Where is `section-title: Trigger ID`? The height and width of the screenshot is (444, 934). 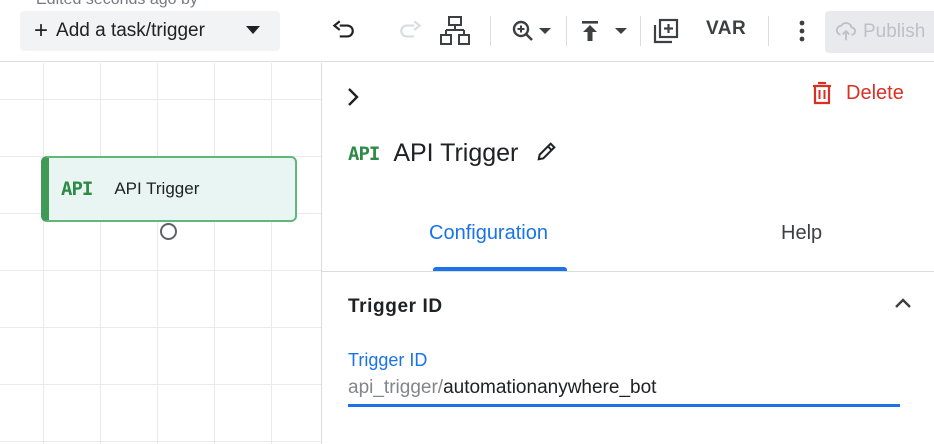 section-title: Trigger ID is located at coordinates (395, 306).